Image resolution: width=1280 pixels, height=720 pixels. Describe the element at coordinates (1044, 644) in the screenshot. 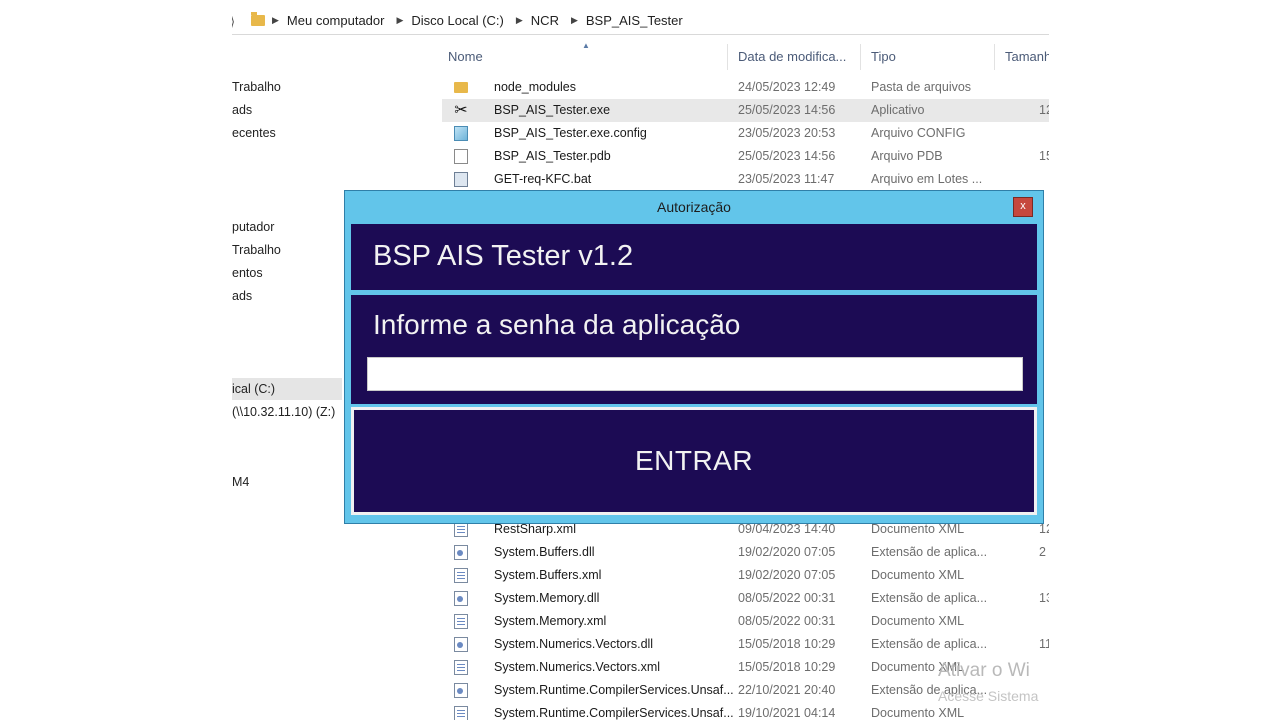

I see `file-size: 11` at that location.